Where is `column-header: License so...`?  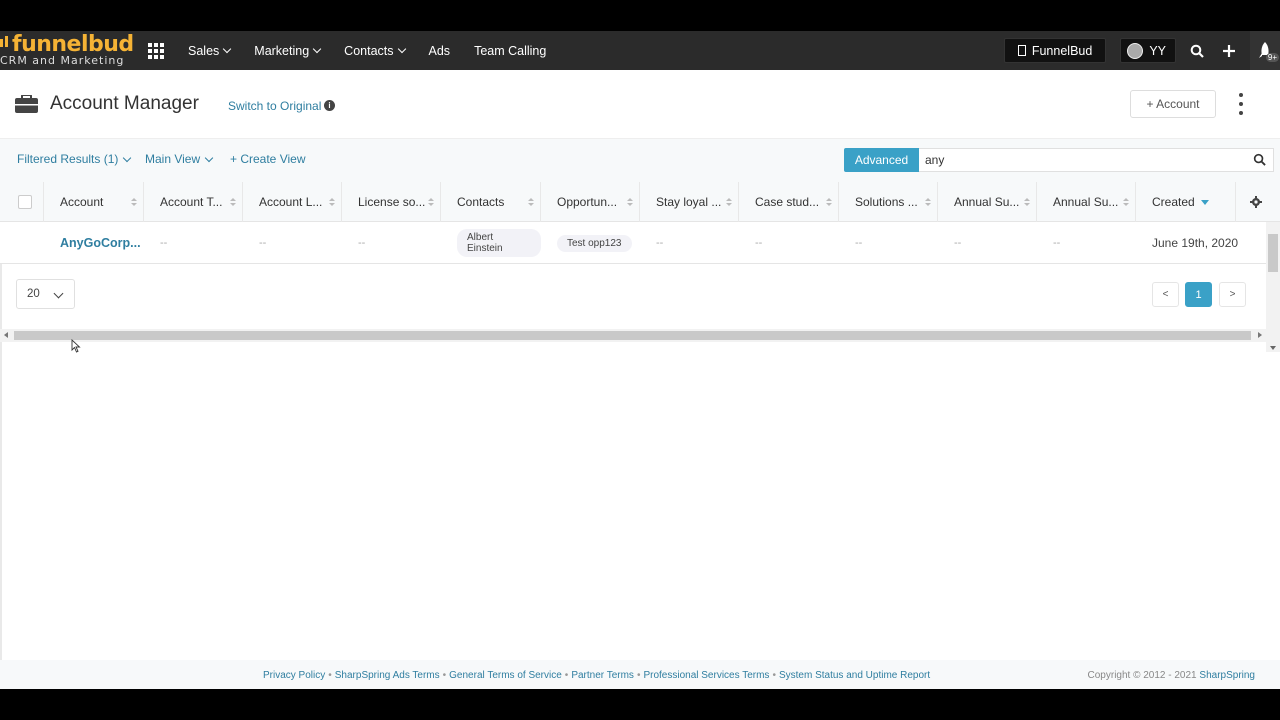
column-header: License so... is located at coordinates (391, 202).